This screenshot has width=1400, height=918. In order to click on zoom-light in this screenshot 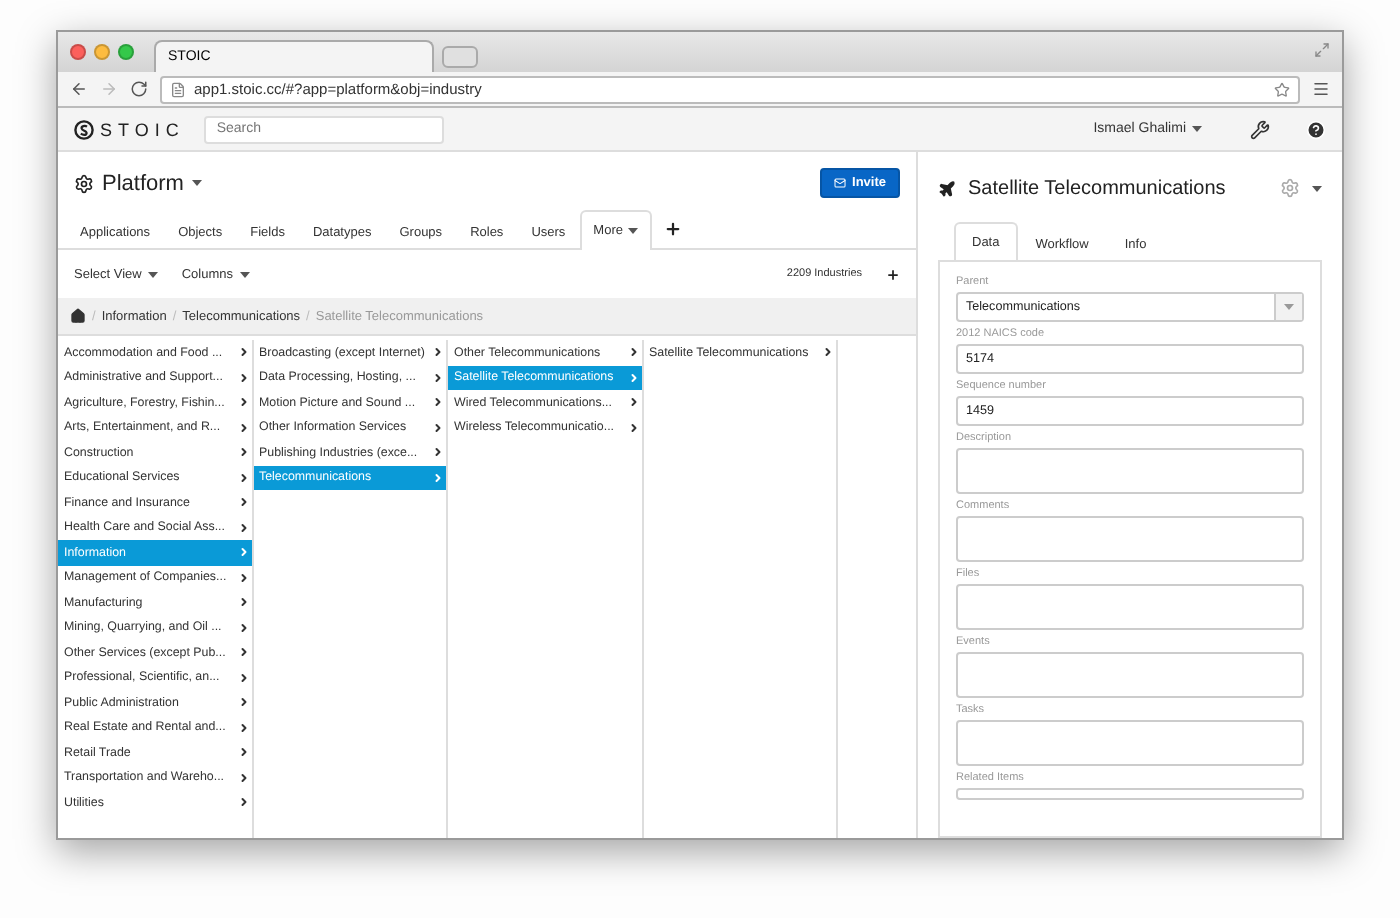, I will do `click(126, 52)`.